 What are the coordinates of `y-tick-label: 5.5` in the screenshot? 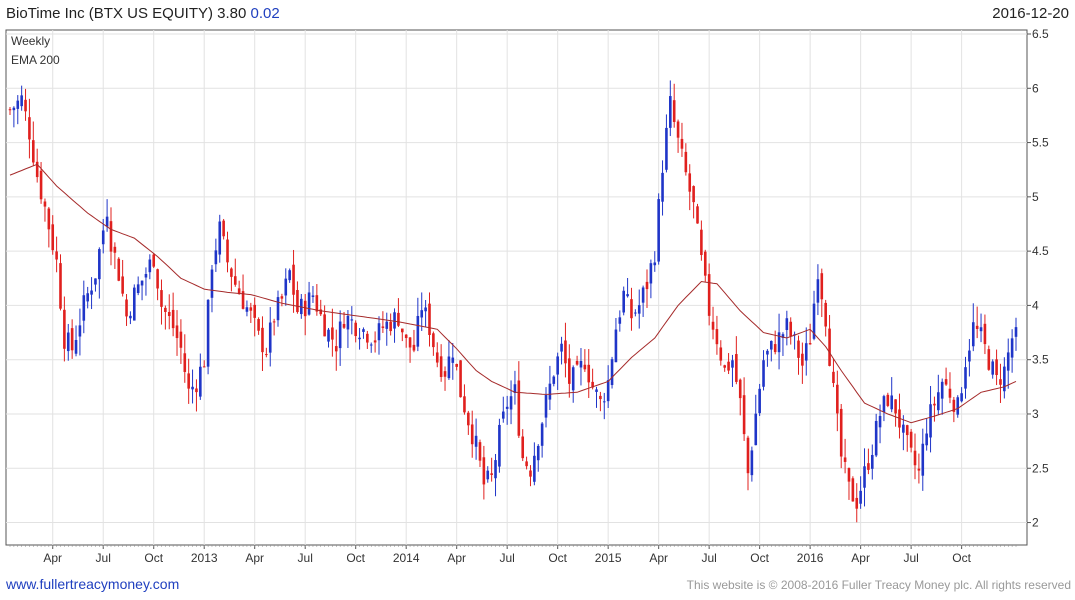 It's located at (1040, 143).